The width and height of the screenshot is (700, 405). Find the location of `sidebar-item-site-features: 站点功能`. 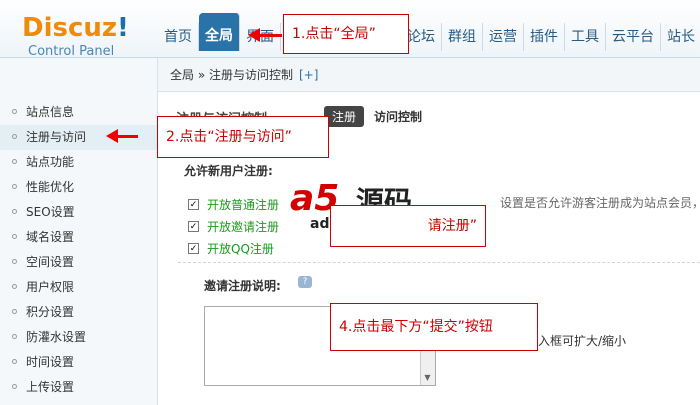

sidebar-item-site-features: 站点功能 is located at coordinates (78, 162).